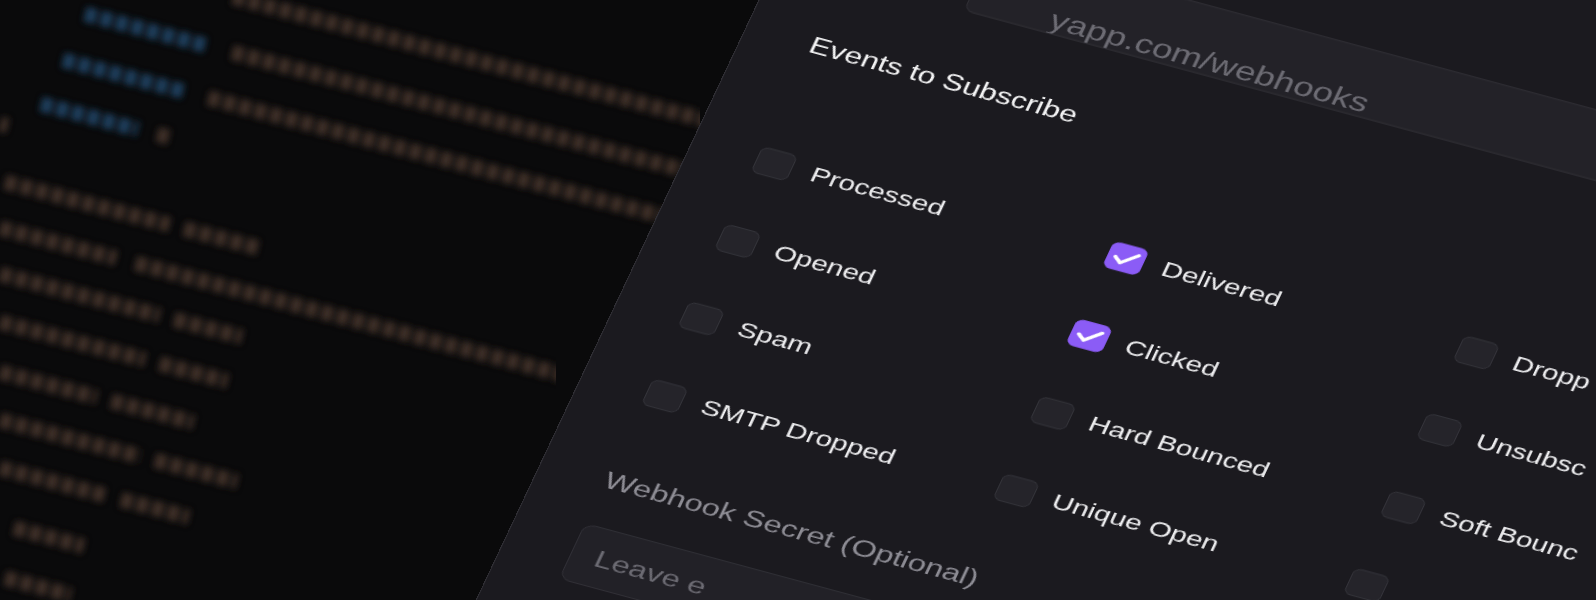 Image resolution: width=1596 pixels, height=600 pixels. What do you see at coordinates (825, 264) in the screenshot?
I see `checkbox-label: Opened` at bounding box center [825, 264].